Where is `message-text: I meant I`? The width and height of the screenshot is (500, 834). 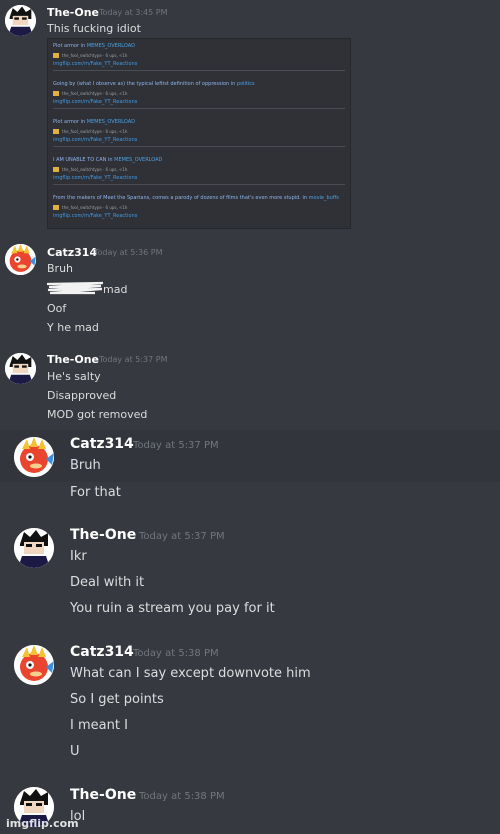
message-text: I meant I is located at coordinates (99, 725).